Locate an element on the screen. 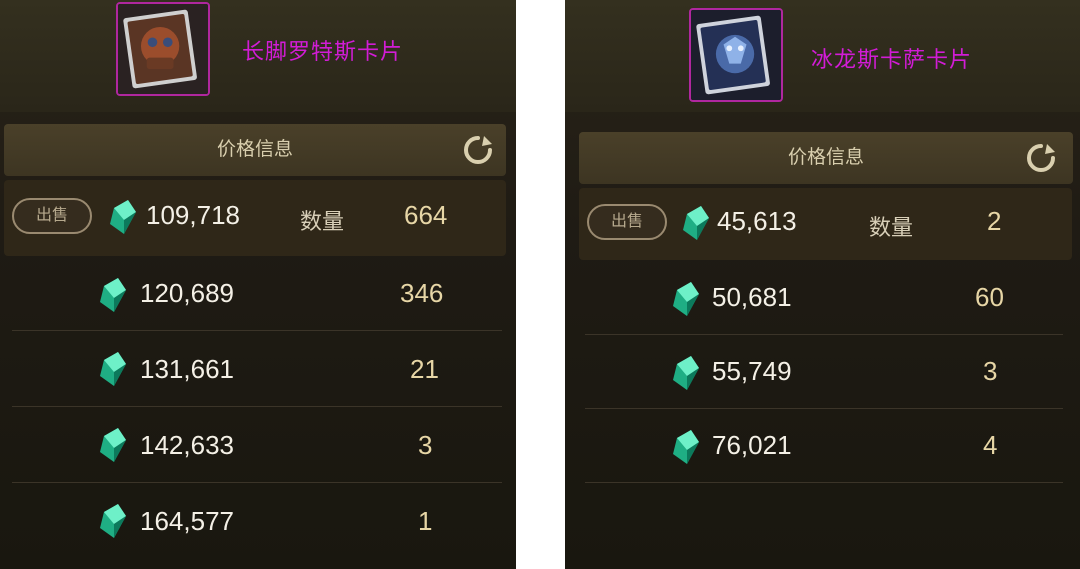 This screenshot has height=569, width=1080. price-value: 109,718 is located at coordinates (193, 215).